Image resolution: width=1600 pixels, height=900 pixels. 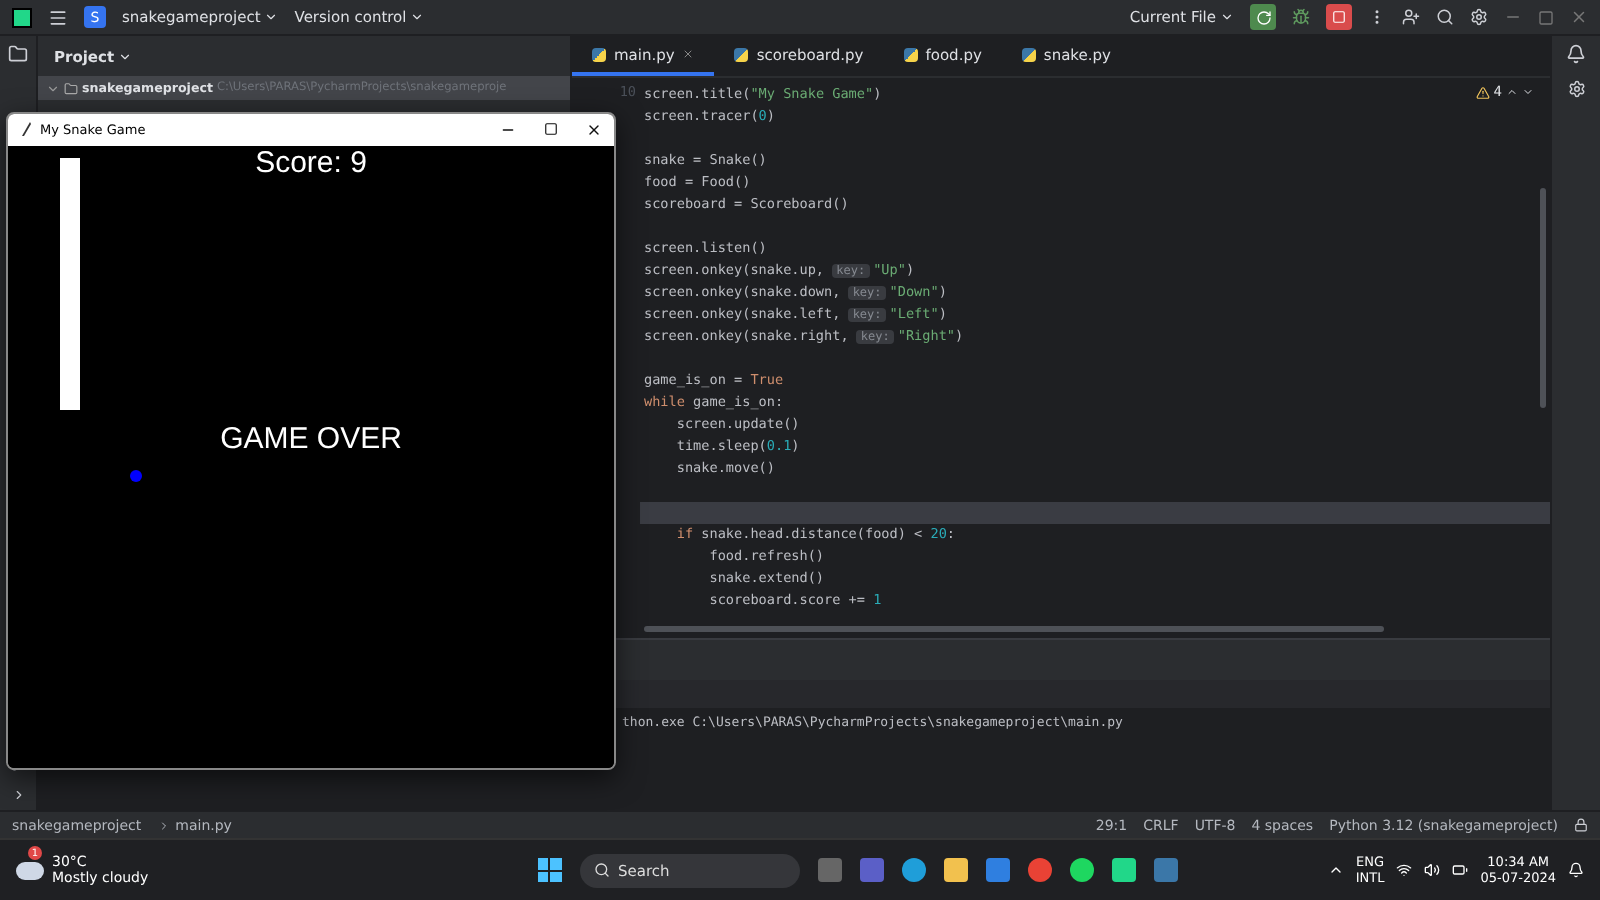 I want to click on score-text: Score: 9, so click(x=311, y=163).